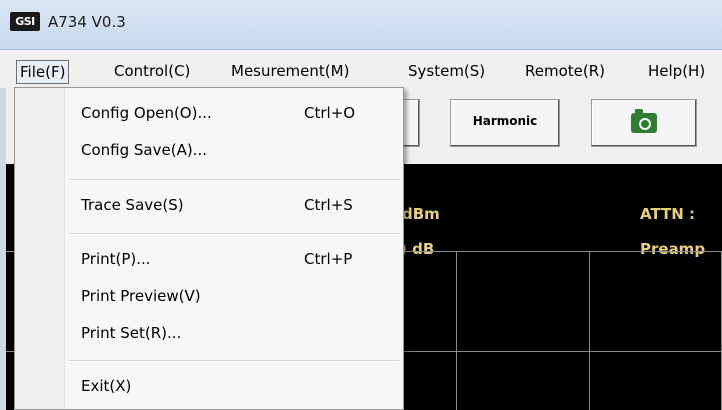  I want to click on readout-reference-unit: dBm, so click(421, 214).